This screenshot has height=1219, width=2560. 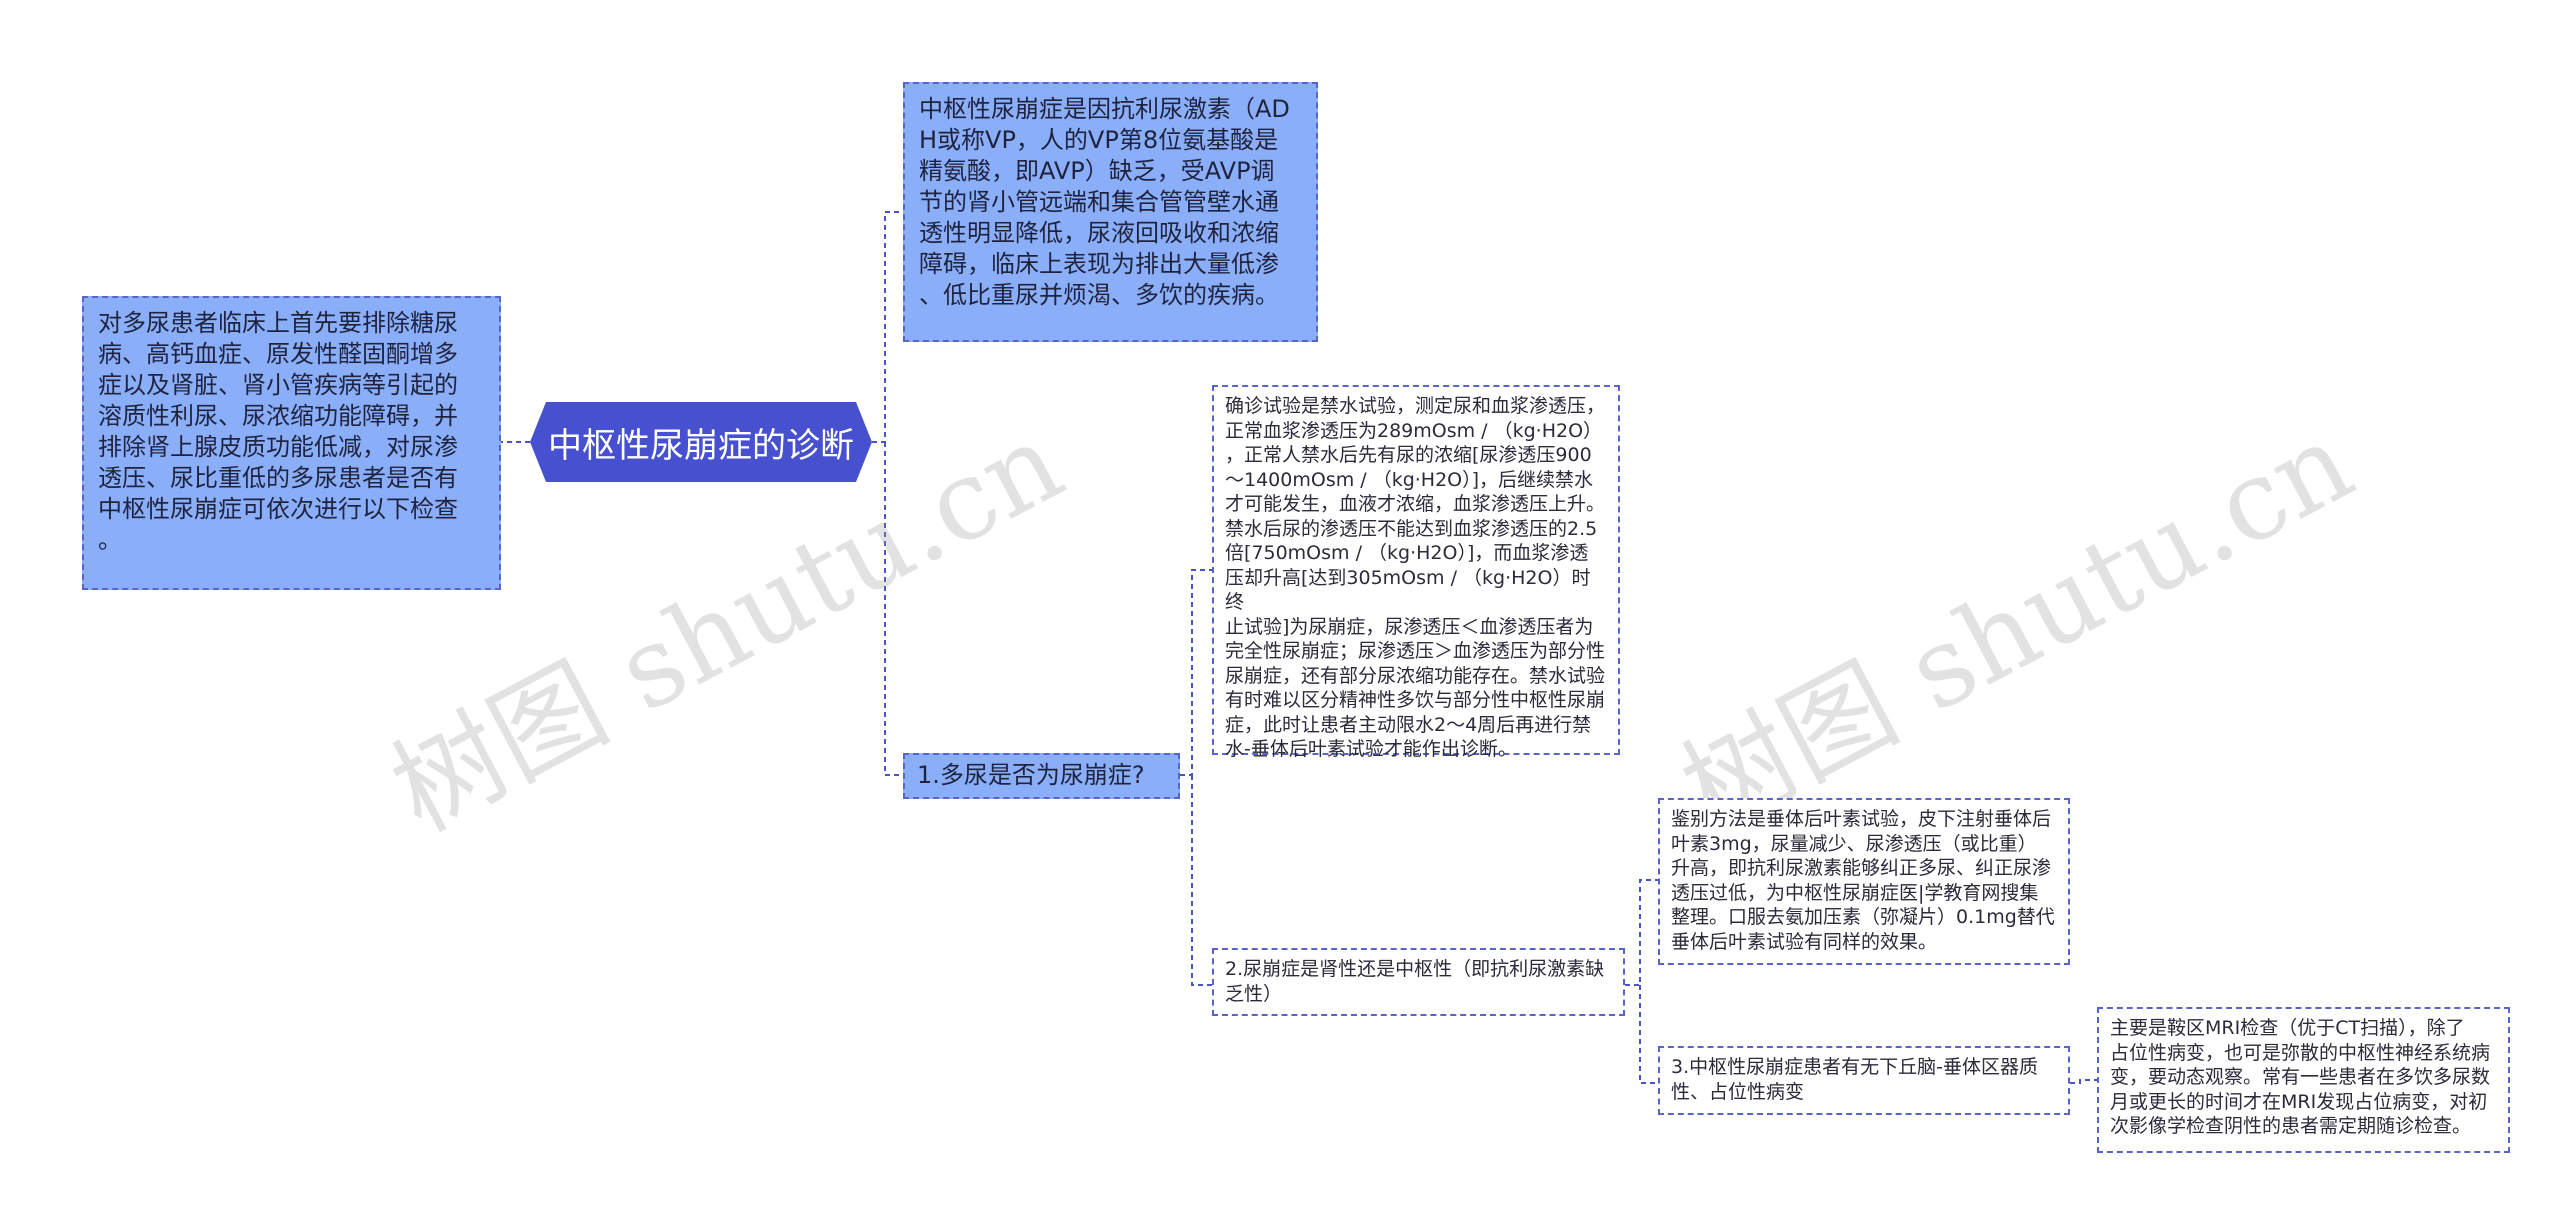 What do you see at coordinates (1201, 880) in the screenshot?
I see `connector-step1-step2` at bounding box center [1201, 880].